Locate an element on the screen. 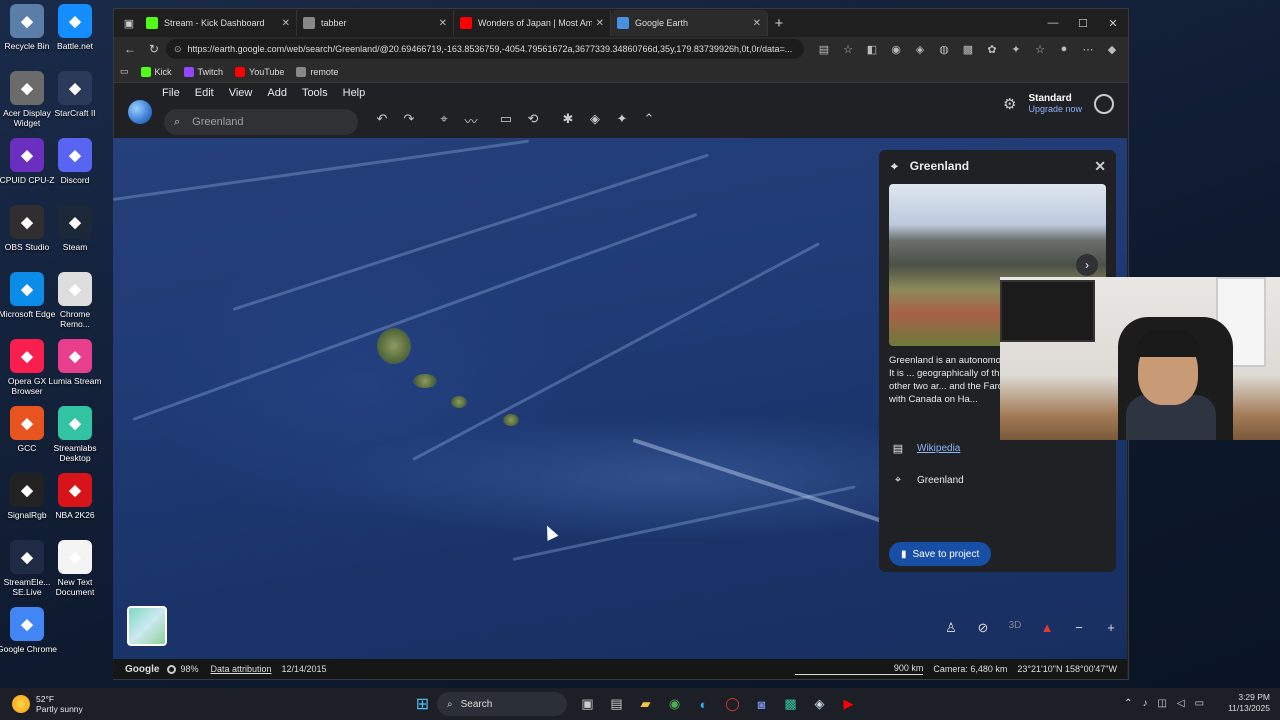 The image size is (1280, 720). next-photo-icon: › is located at coordinates (1087, 265).